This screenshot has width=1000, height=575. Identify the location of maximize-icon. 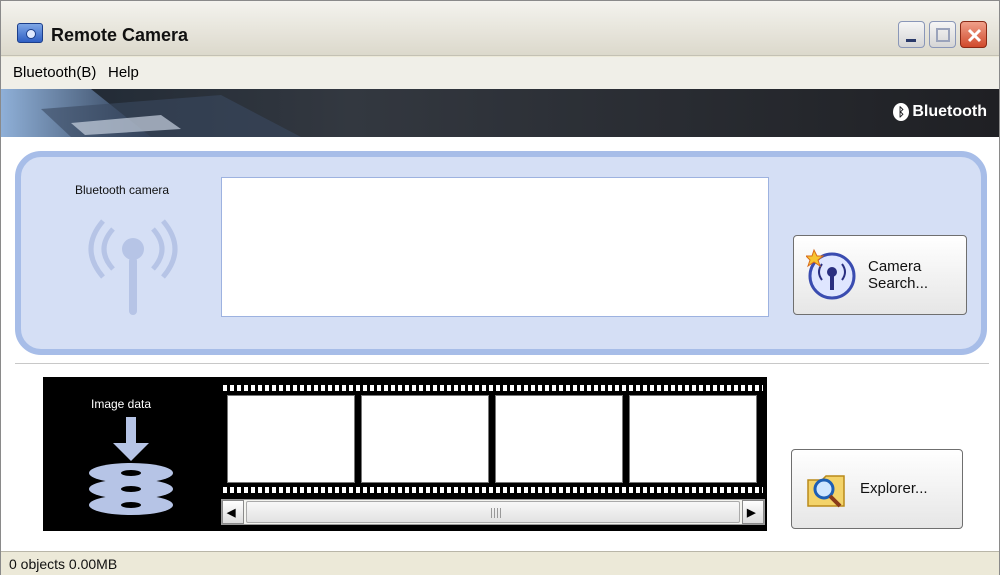
(943, 35).